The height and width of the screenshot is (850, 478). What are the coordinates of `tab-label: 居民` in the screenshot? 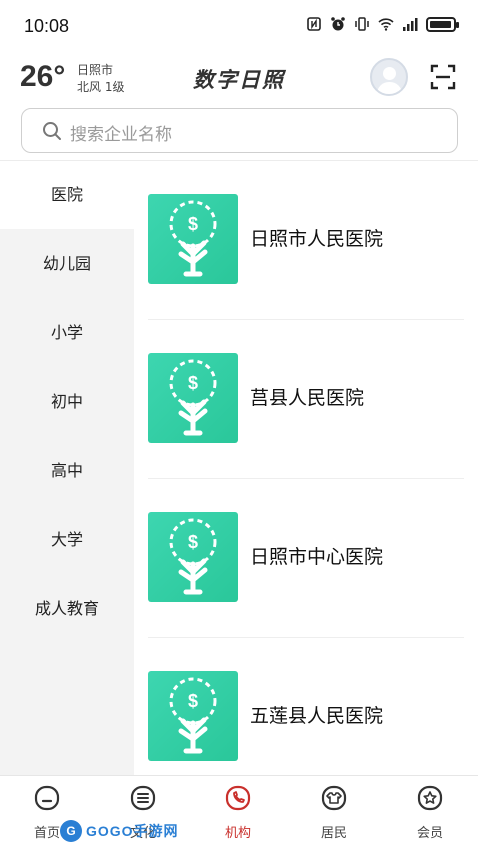 It's located at (333, 833).